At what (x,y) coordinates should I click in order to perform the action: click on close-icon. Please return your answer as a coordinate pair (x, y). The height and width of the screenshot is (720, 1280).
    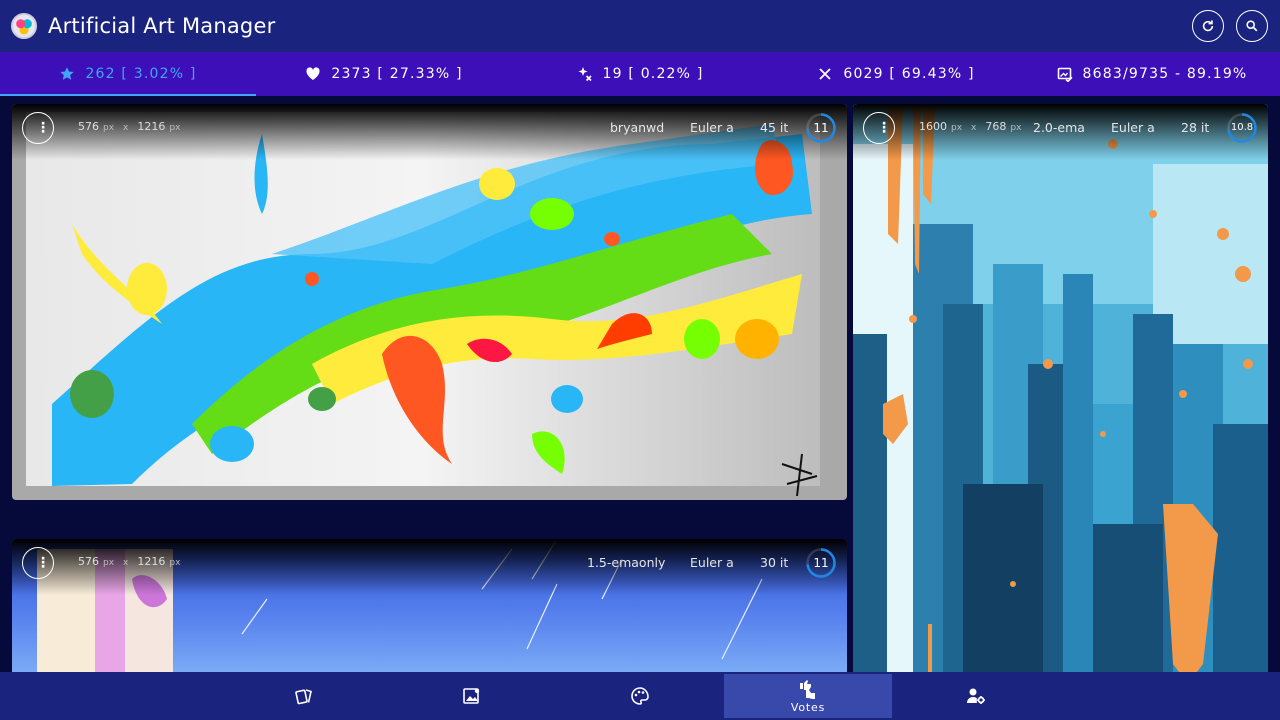
    Looking at the image, I should click on (825, 74).